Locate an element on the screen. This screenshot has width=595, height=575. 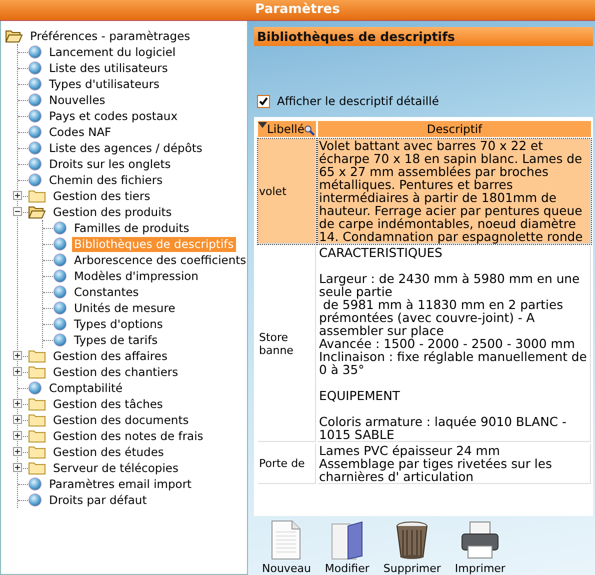
window-title: Paramètres is located at coordinates (297, 10).